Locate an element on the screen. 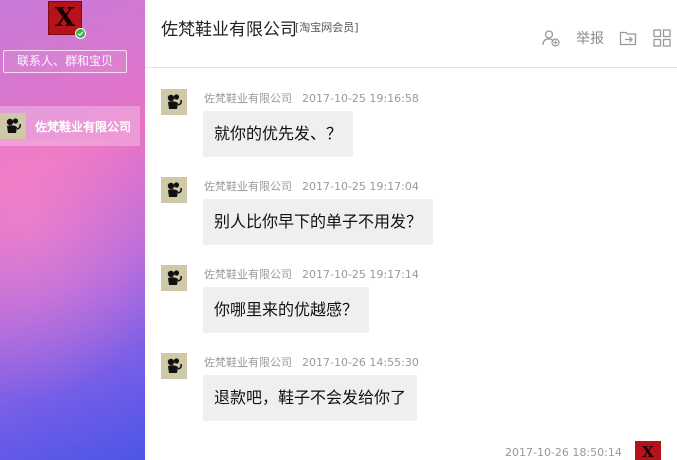 This screenshot has height=460, width=677. share-export-icon is located at coordinates (628, 38).